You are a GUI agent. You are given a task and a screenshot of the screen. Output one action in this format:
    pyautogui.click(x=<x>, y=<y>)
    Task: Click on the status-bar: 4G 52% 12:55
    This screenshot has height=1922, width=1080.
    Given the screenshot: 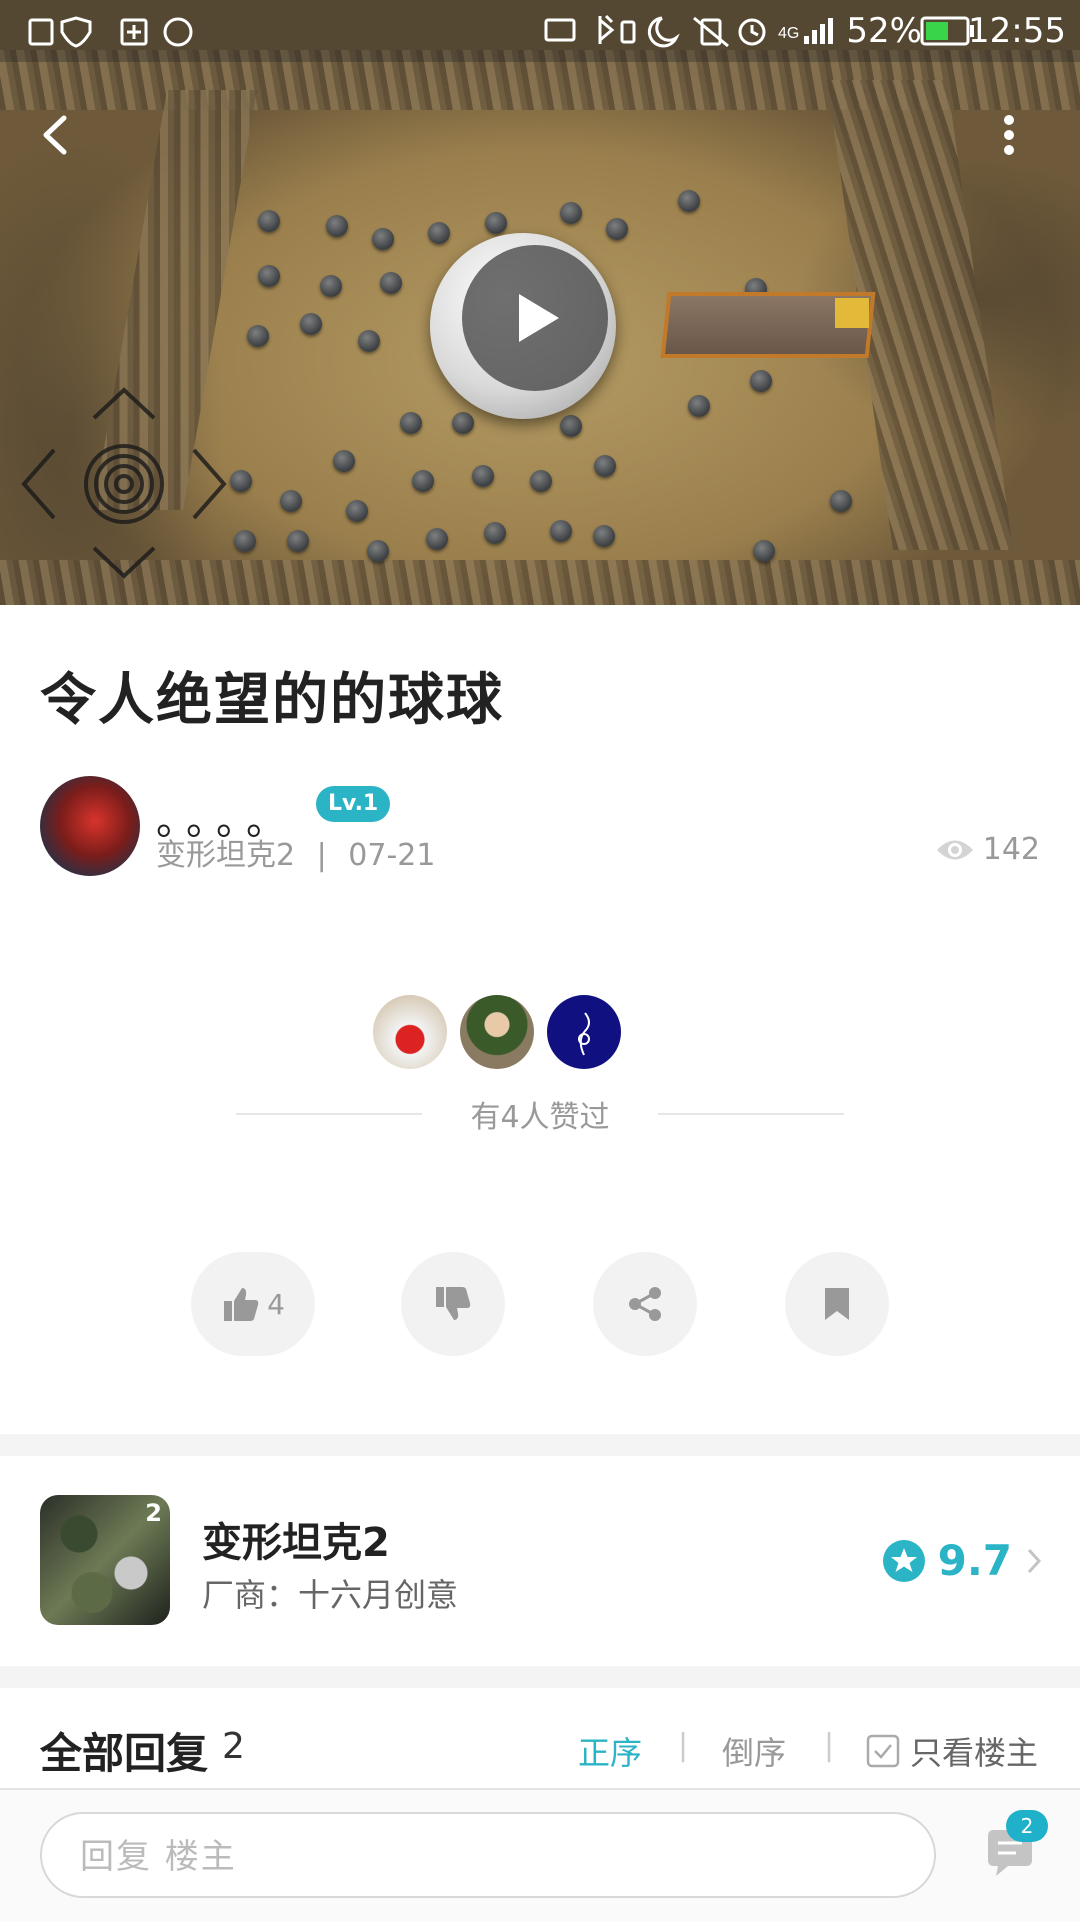 What is the action you would take?
    pyautogui.click(x=540, y=31)
    